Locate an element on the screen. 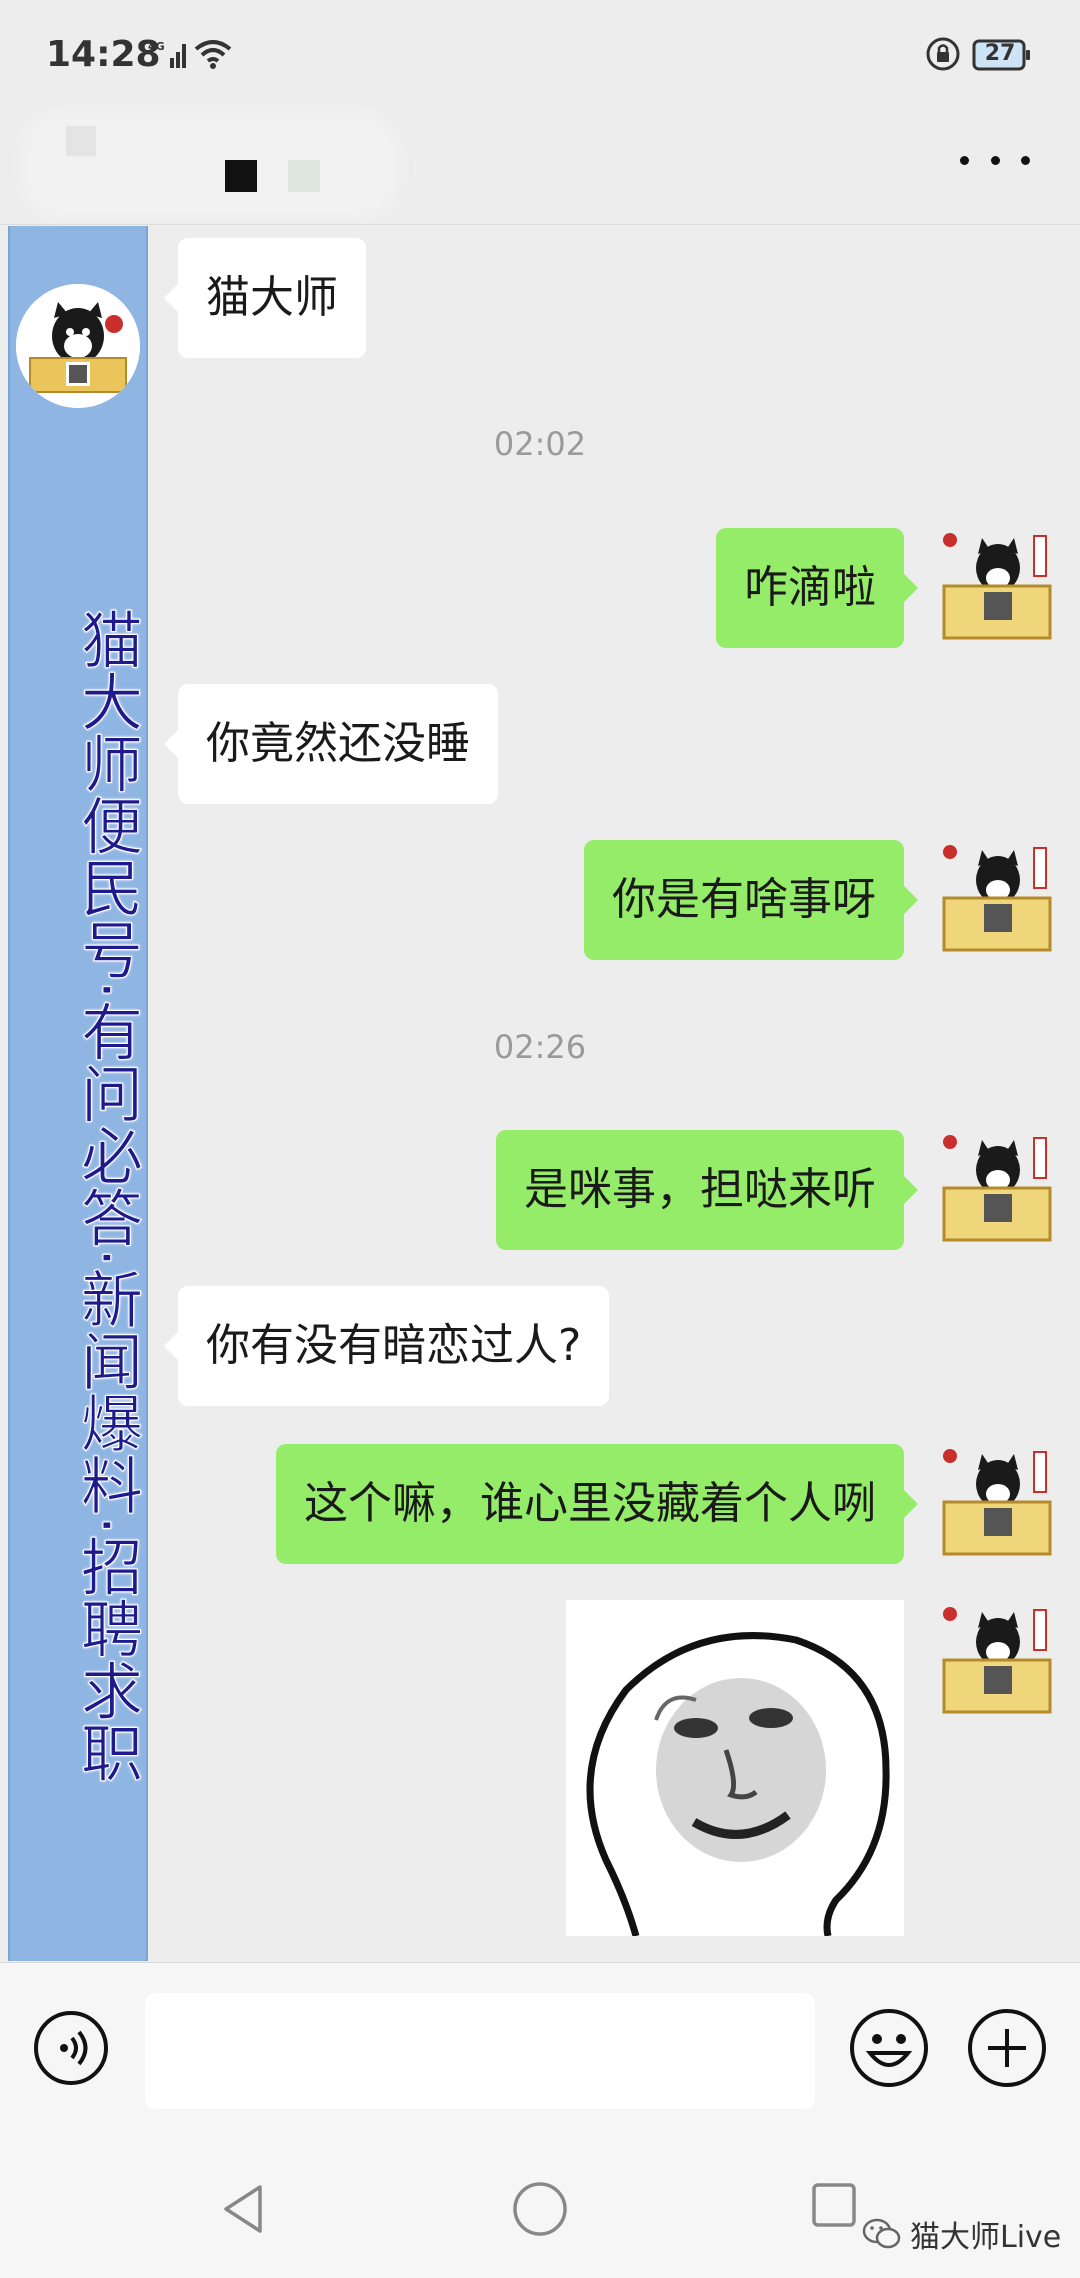  rotation-lock-icon is located at coordinates (943, 54).